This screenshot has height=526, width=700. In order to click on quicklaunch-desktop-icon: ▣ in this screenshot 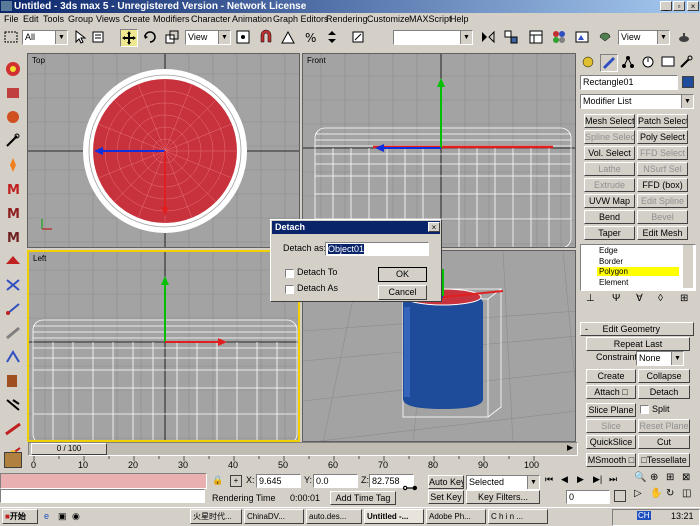, I will do `click(62, 516)`.